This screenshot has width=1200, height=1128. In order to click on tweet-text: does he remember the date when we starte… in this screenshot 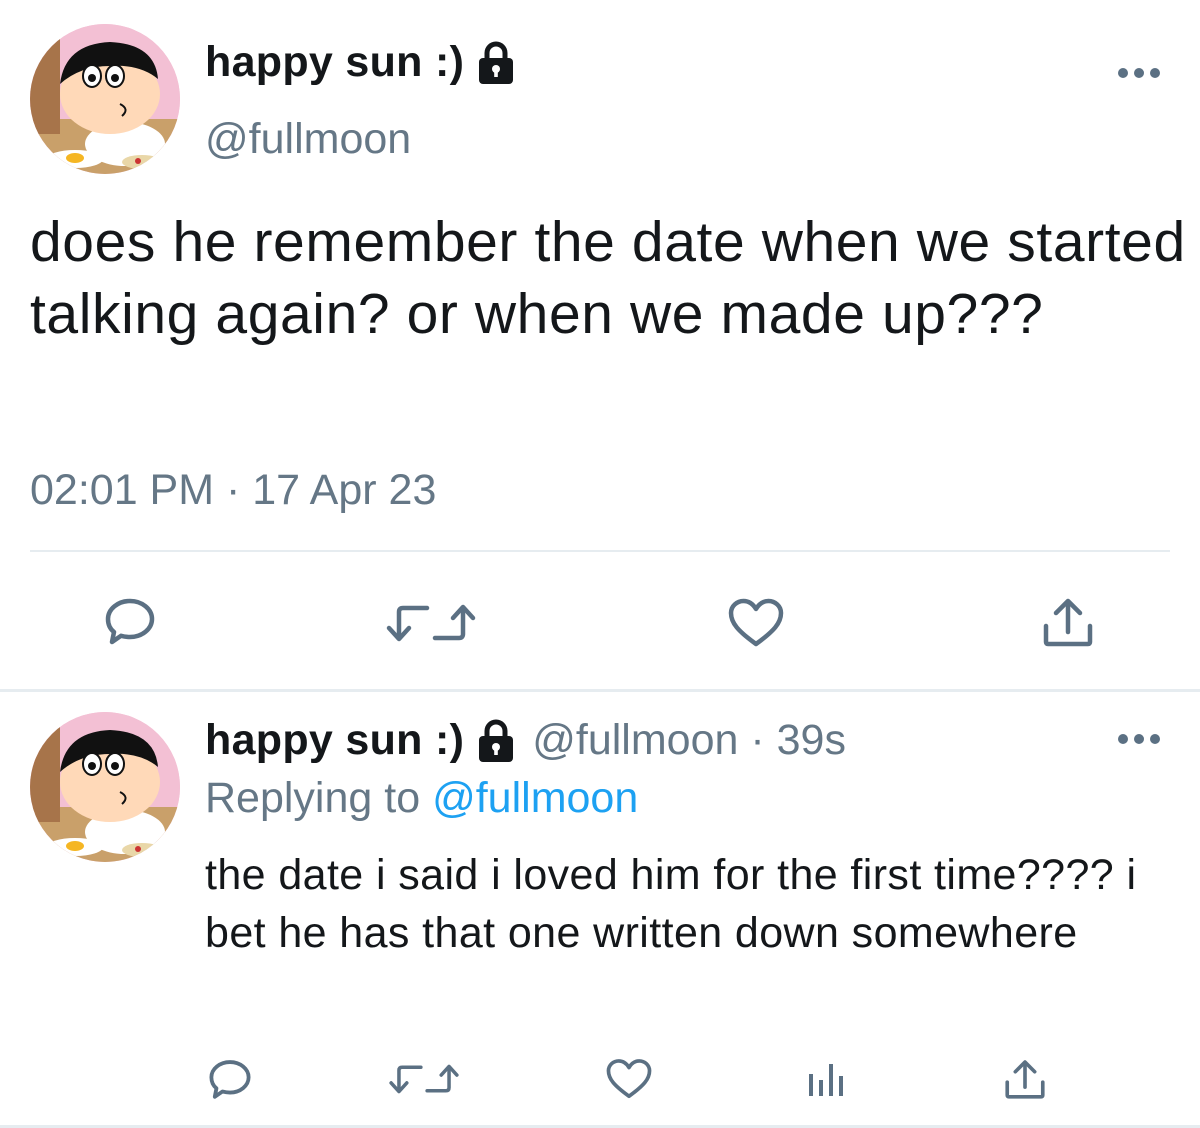, I will do `click(608, 278)`.